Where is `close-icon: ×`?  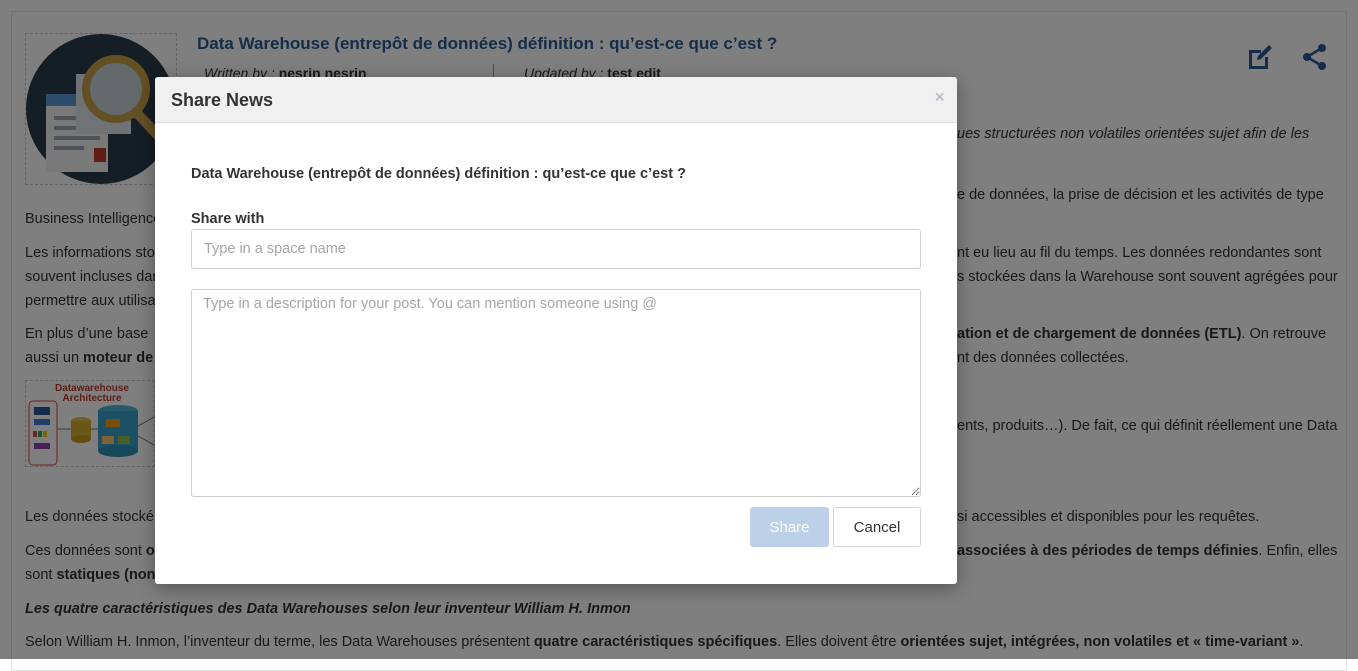 close-icon: × is located at coordinates (939, 97).